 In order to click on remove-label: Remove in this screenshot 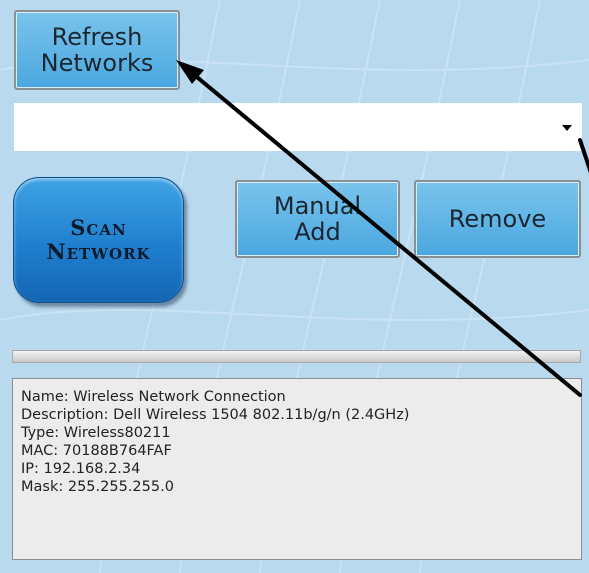, I will do `click(497, 218)`.